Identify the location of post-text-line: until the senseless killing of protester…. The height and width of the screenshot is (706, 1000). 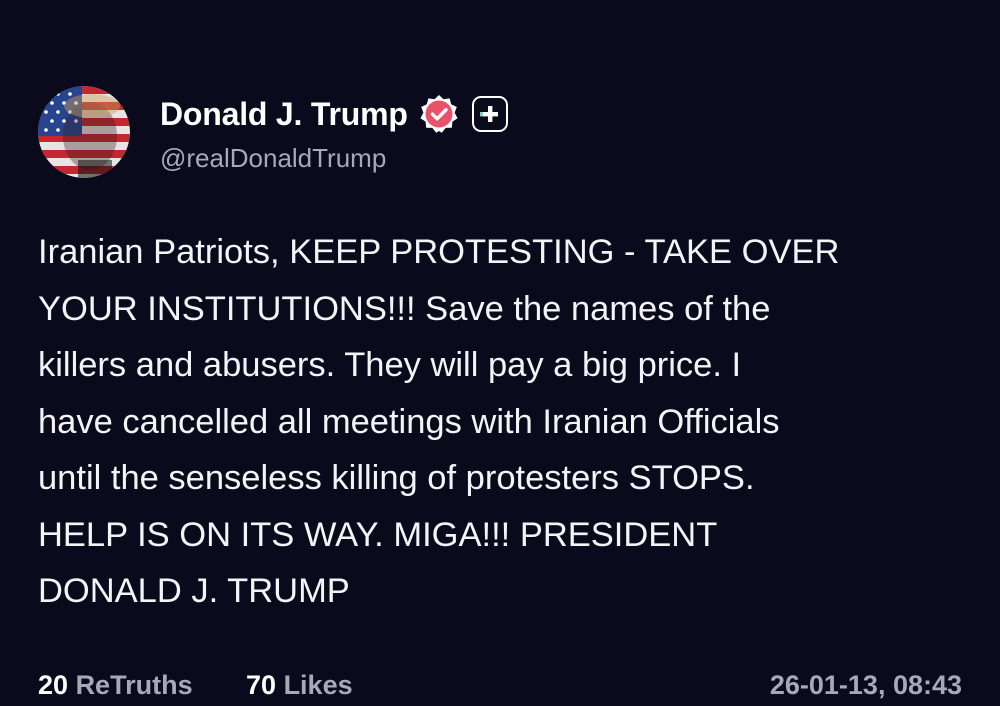
(396, 478).